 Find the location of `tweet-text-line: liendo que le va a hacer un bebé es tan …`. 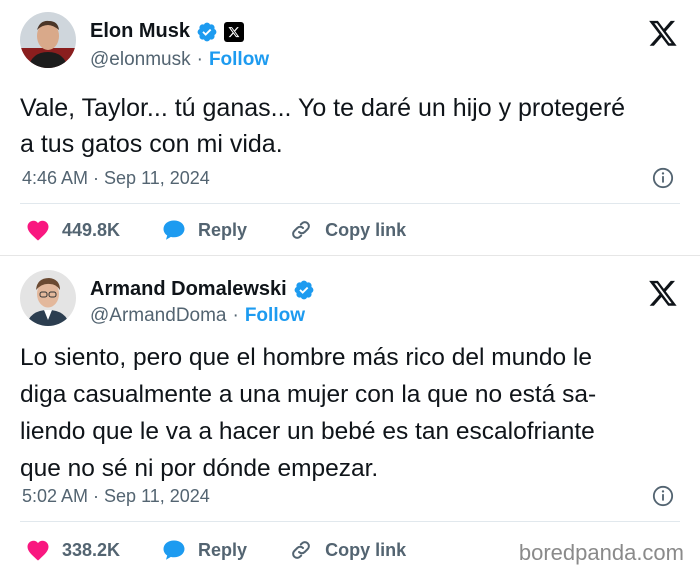

tweet-text-line: liendo que le va a hacer un bebé es tan … is located at coordinates (307, 431).